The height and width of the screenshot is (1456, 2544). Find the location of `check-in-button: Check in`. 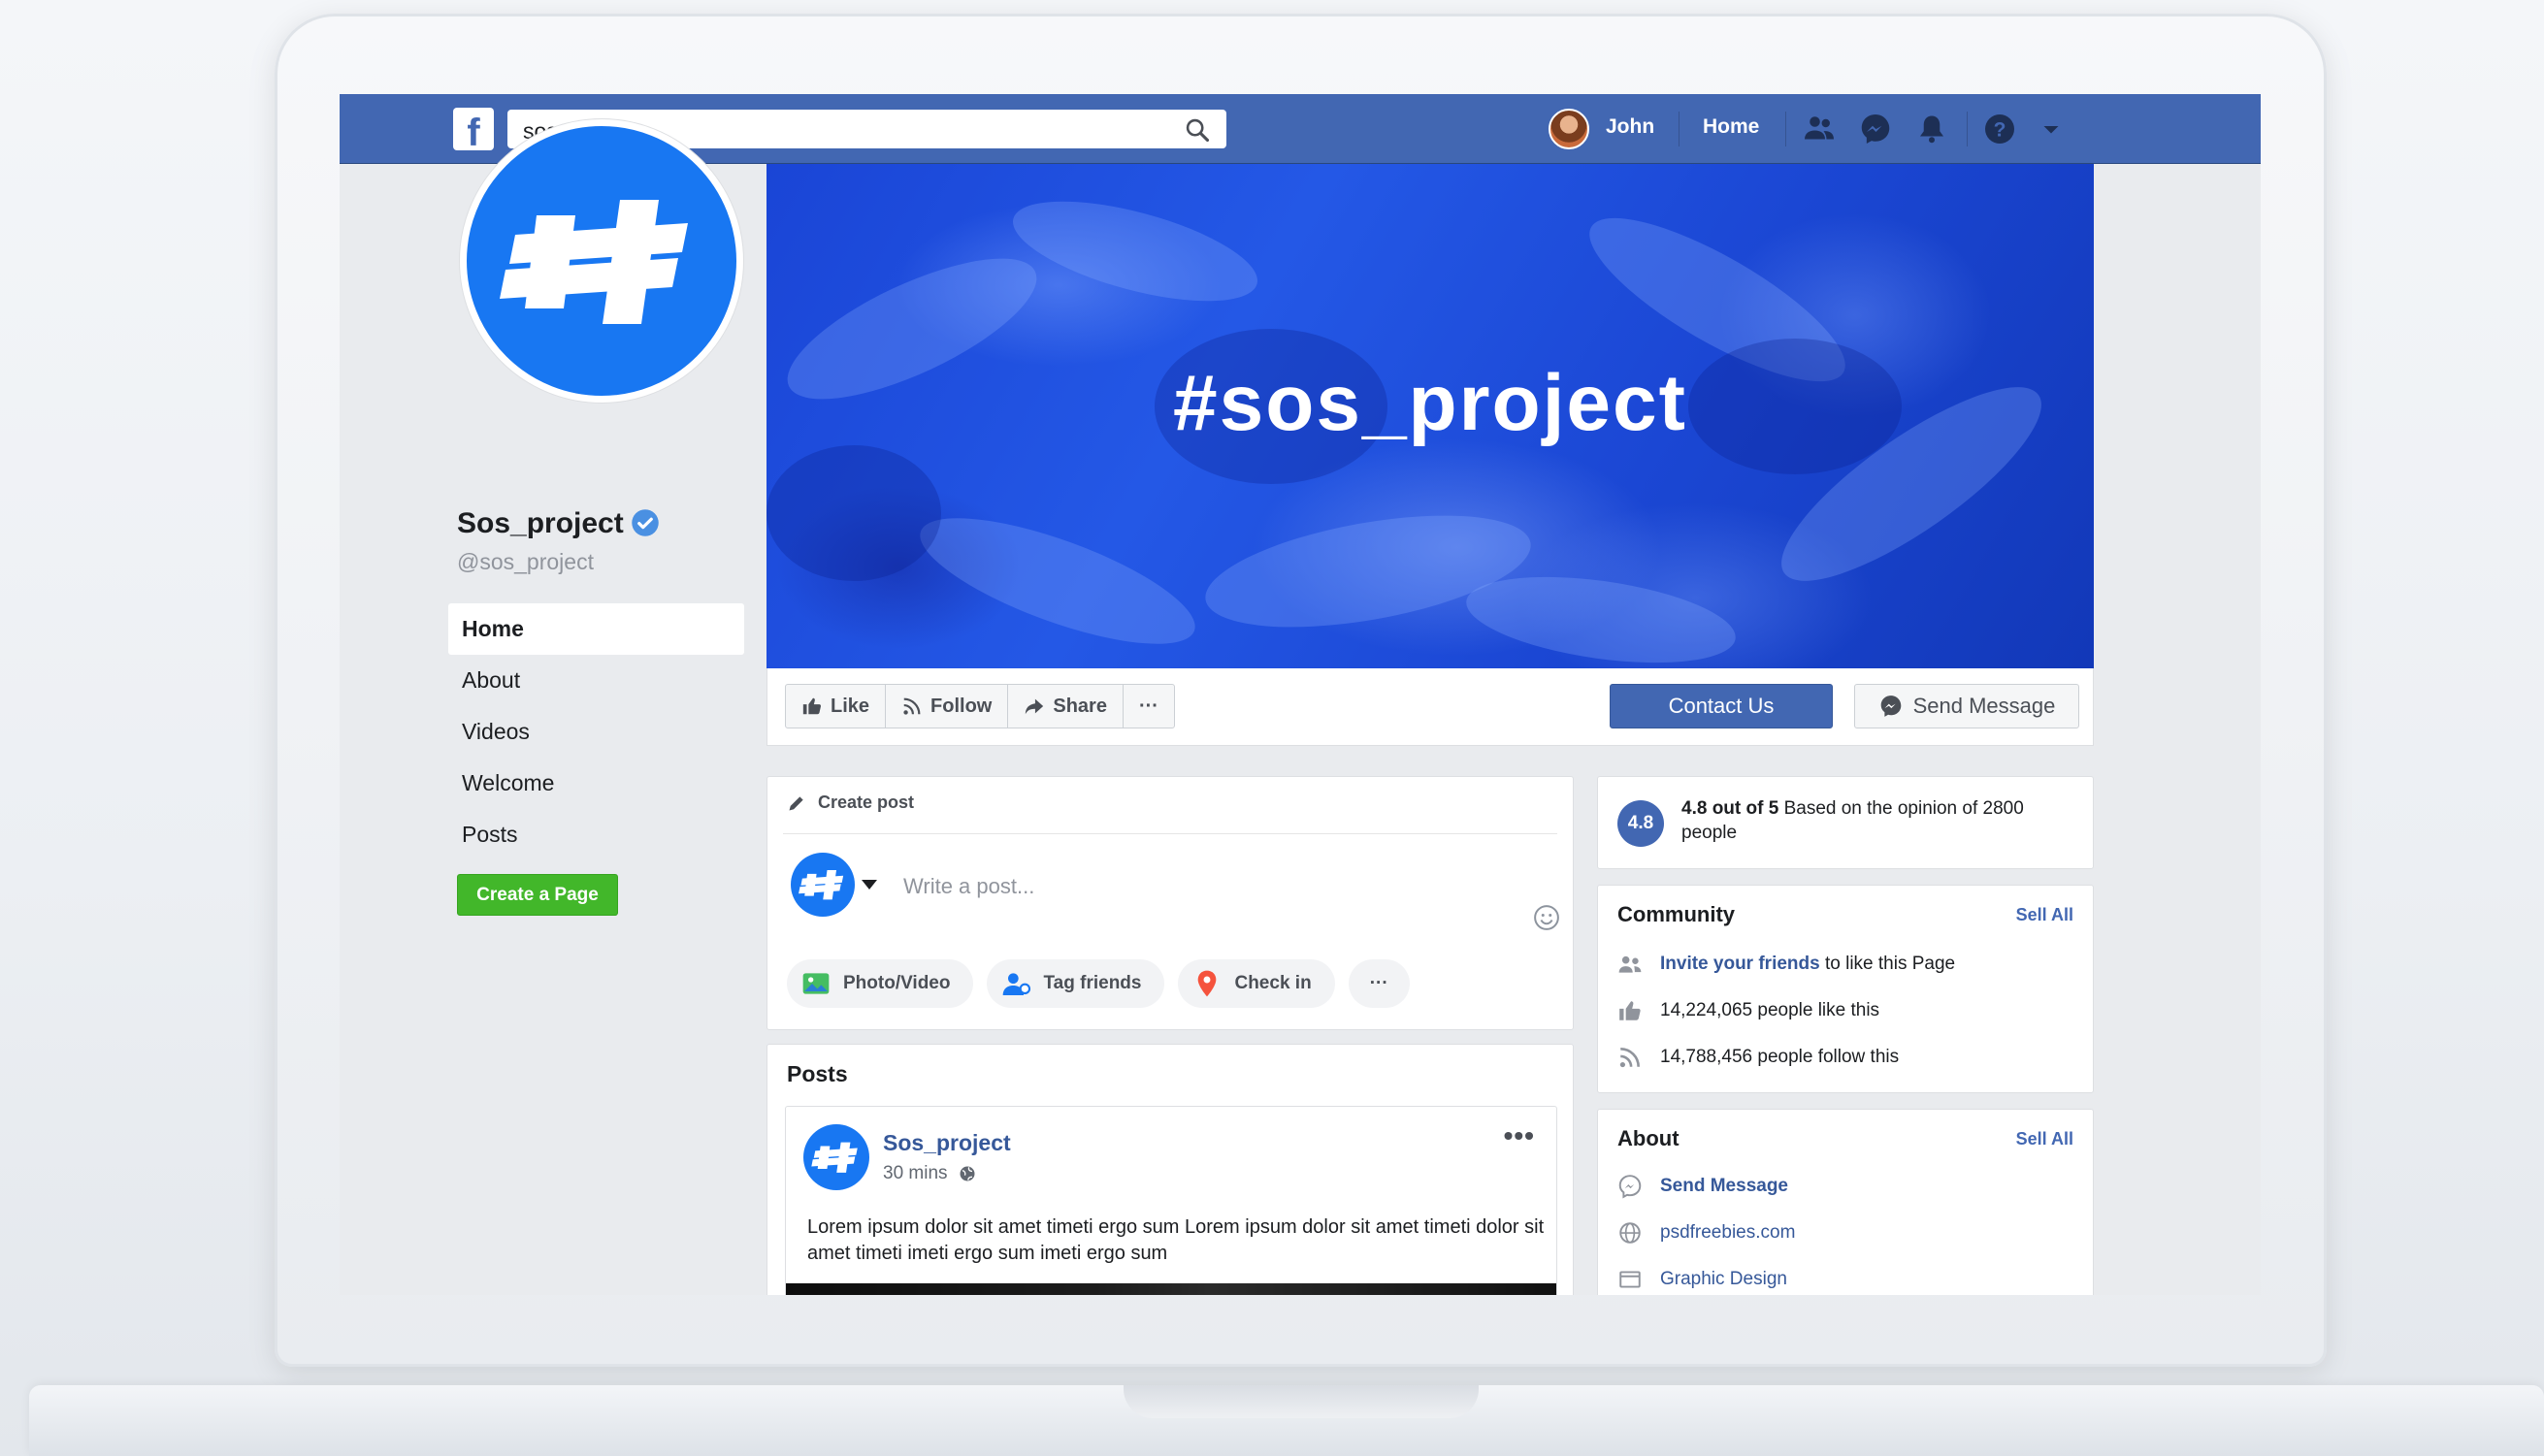

check-in-button: Check in is located at coordinates (1256, 983).